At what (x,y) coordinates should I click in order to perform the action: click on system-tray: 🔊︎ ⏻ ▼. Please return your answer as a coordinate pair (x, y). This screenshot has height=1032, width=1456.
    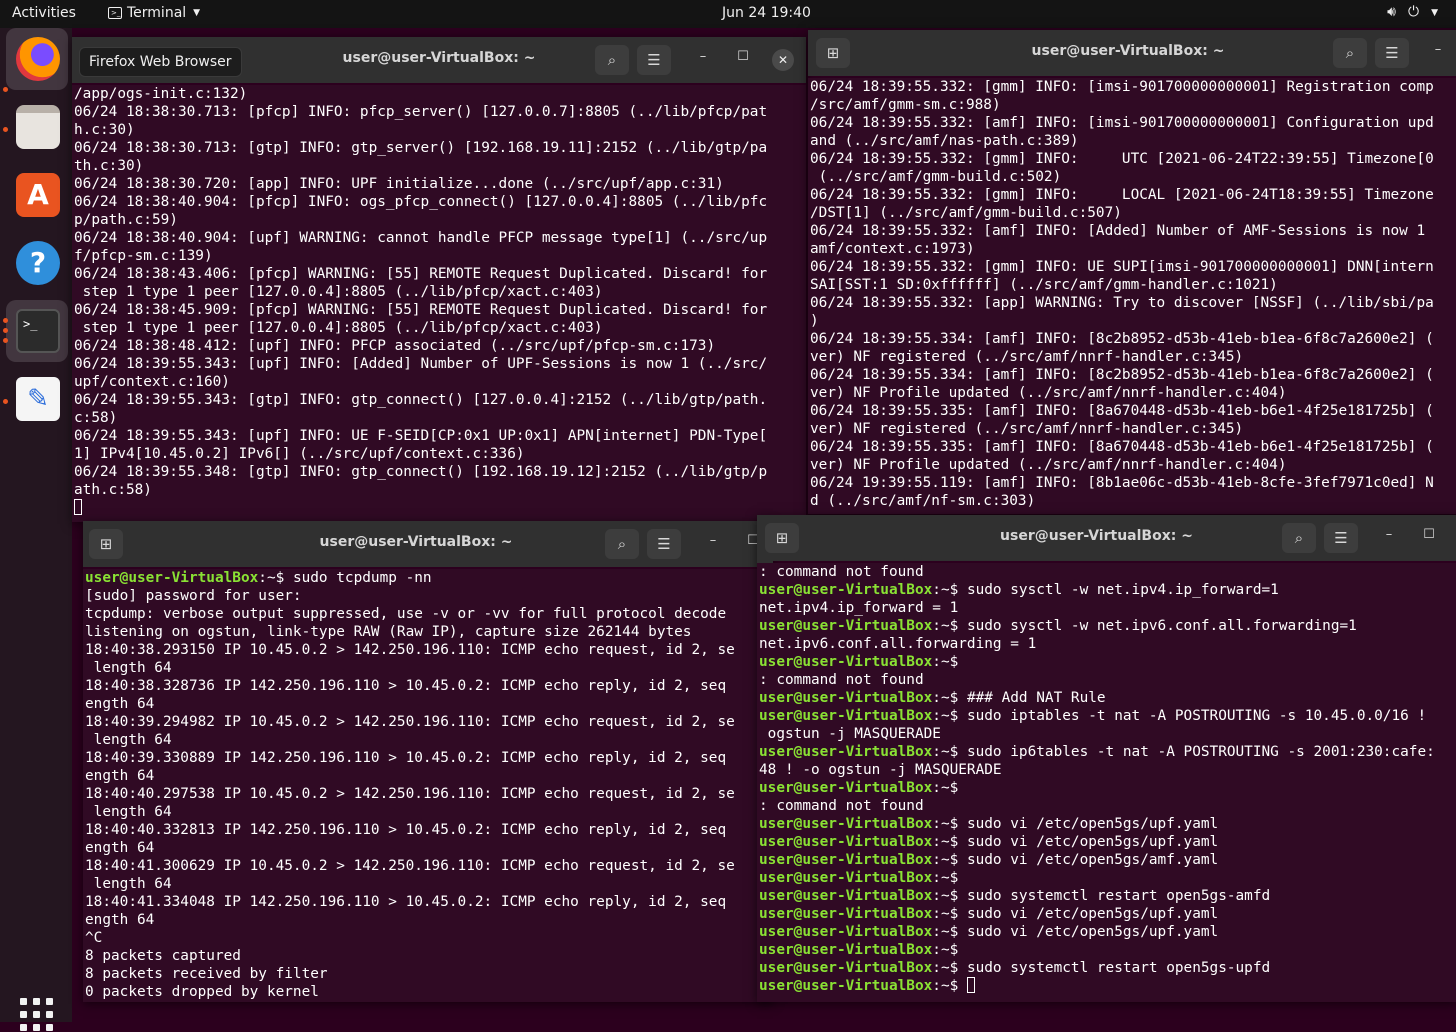
    Looking at the image, I should click on (1412, 13).